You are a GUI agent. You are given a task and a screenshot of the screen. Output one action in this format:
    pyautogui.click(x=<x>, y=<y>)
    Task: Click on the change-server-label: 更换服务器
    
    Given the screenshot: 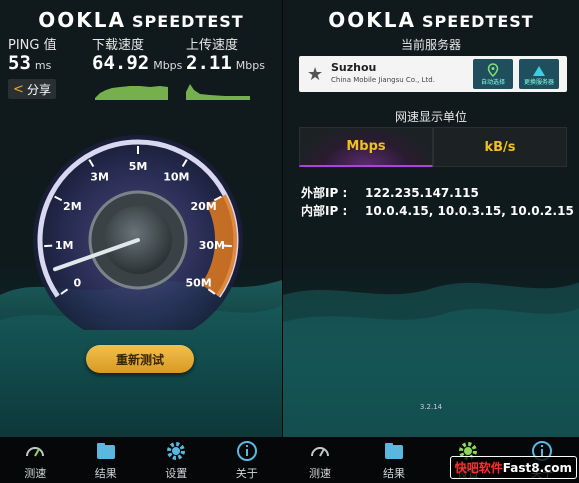 What is the action you would take?
    pyautogui.click(x=538, y=82)
    